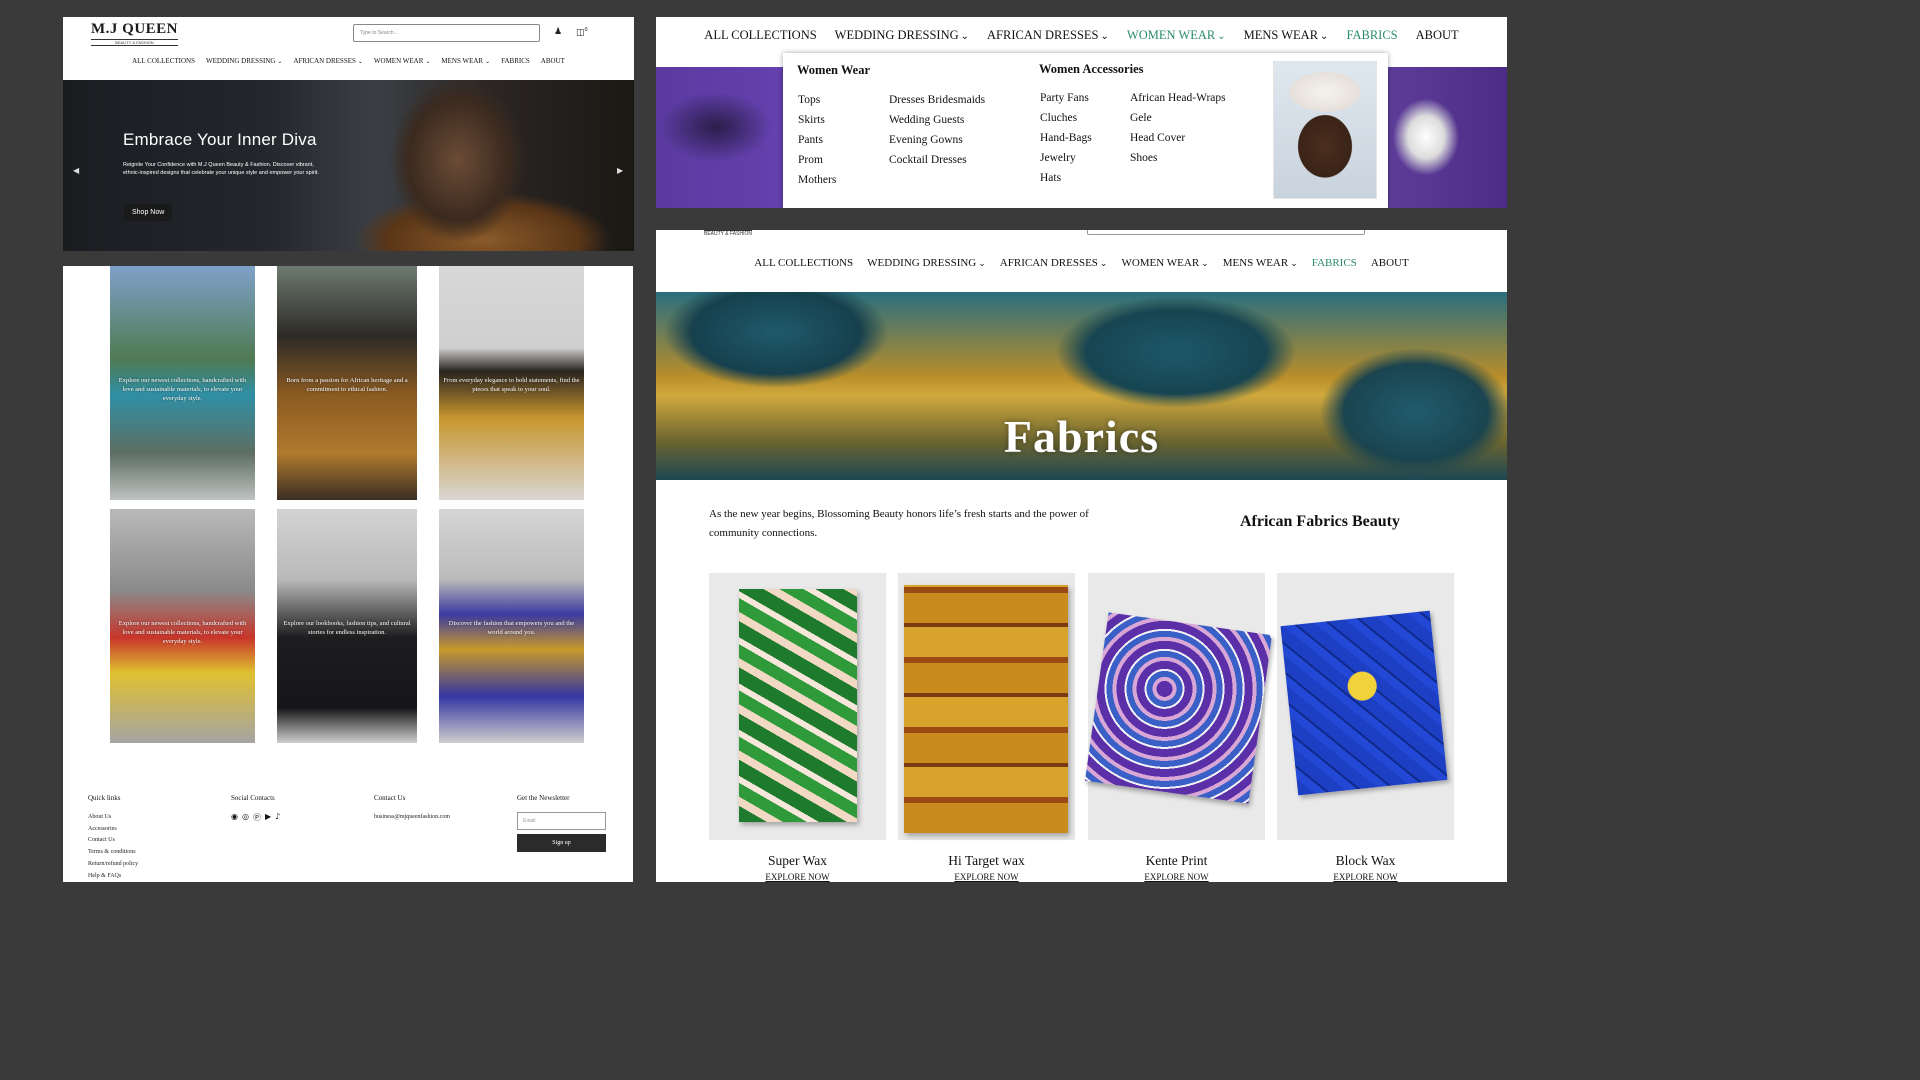 This screenshot has width=1920, height=1080. I want to click on footer-link-about: About Us, so click(113, 818).